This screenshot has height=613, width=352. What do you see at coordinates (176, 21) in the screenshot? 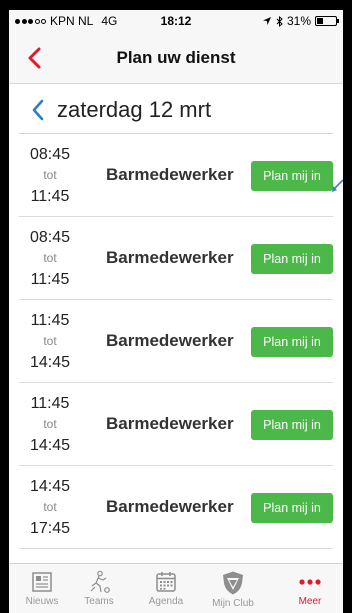
I see `status-bar: KPN NL 4G 18:12 31%` at bounding box center [176, 21].